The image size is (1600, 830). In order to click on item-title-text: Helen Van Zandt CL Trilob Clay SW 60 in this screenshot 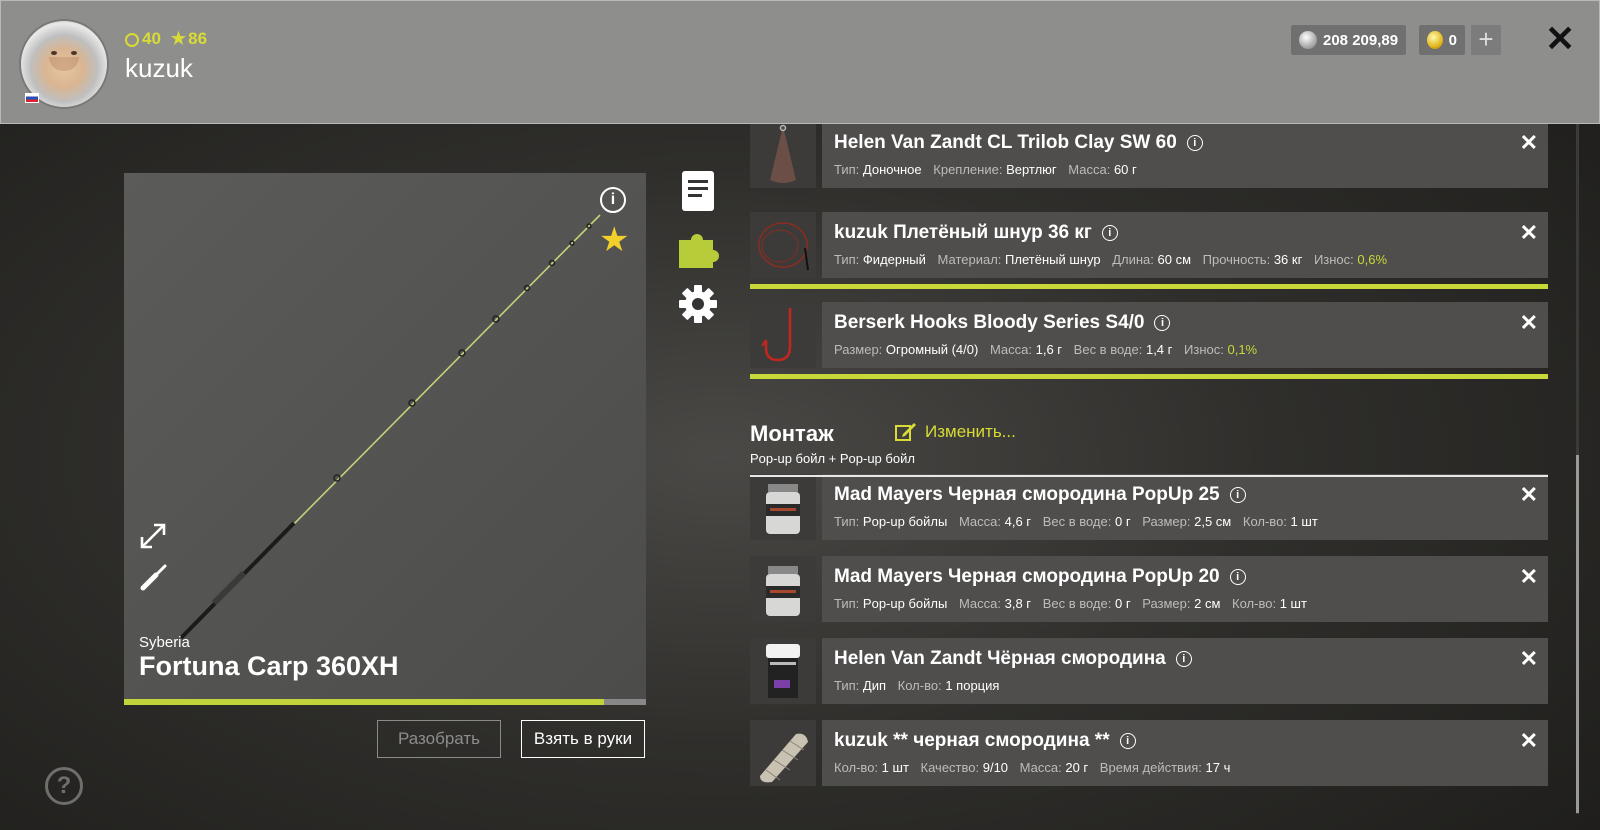, I will do `click(1005, 142)`.